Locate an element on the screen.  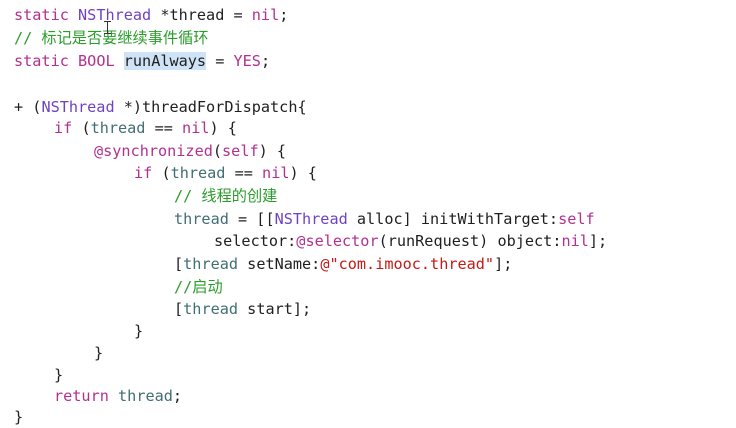
keyword-synchronized: @synchronized is located at coordinates (153, 151).